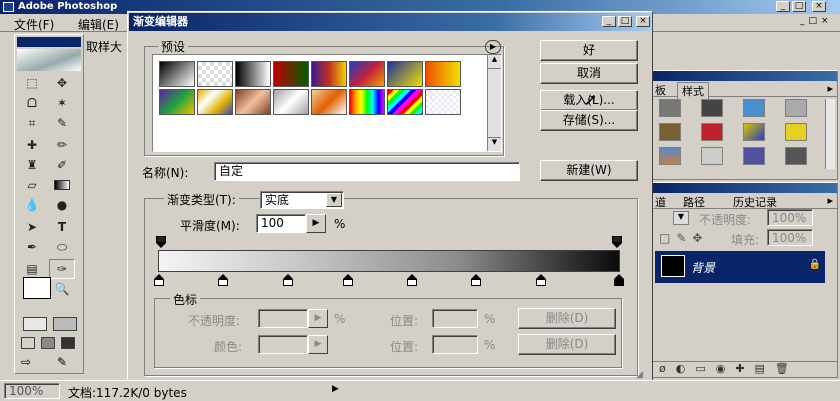  I want to click on gradient-icon, so click(62, 185).